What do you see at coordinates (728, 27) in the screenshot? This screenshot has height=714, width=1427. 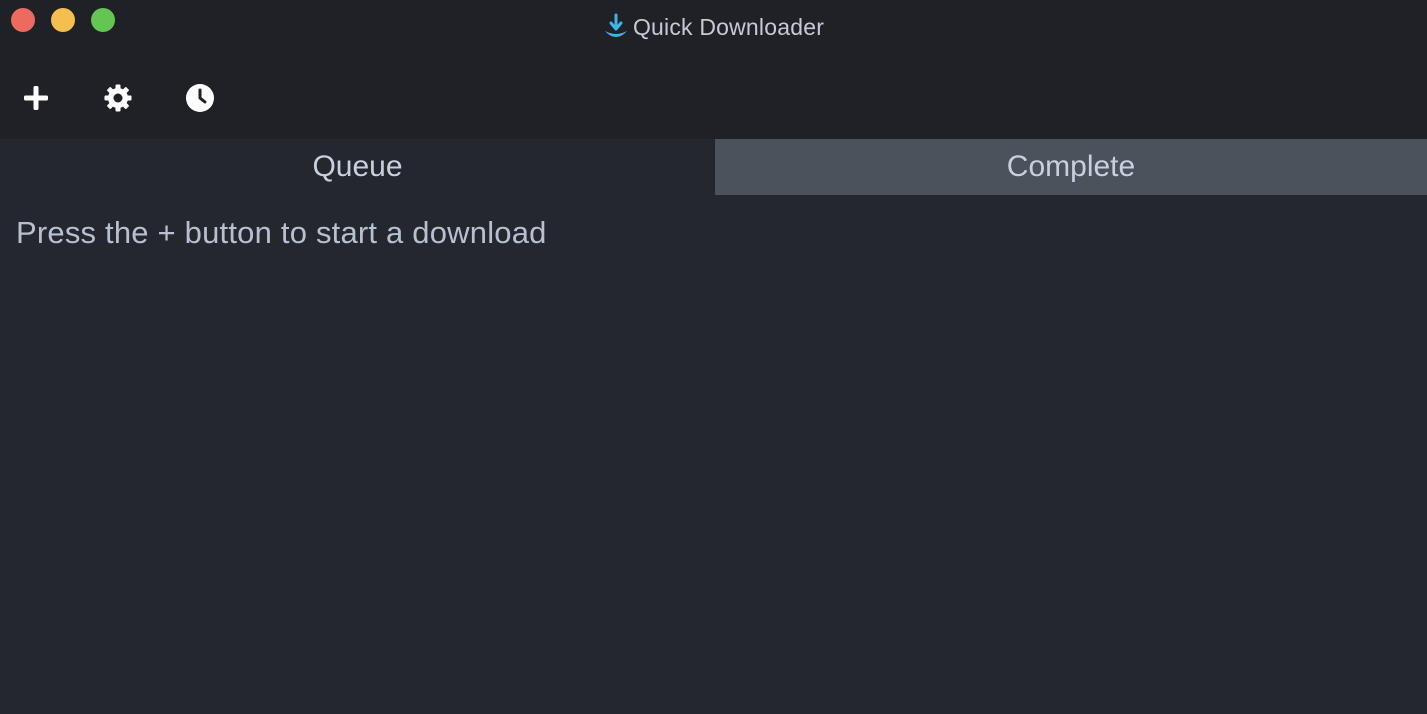 I see `window-title-text: Quick Downloader` at bounding box center [728, 27].